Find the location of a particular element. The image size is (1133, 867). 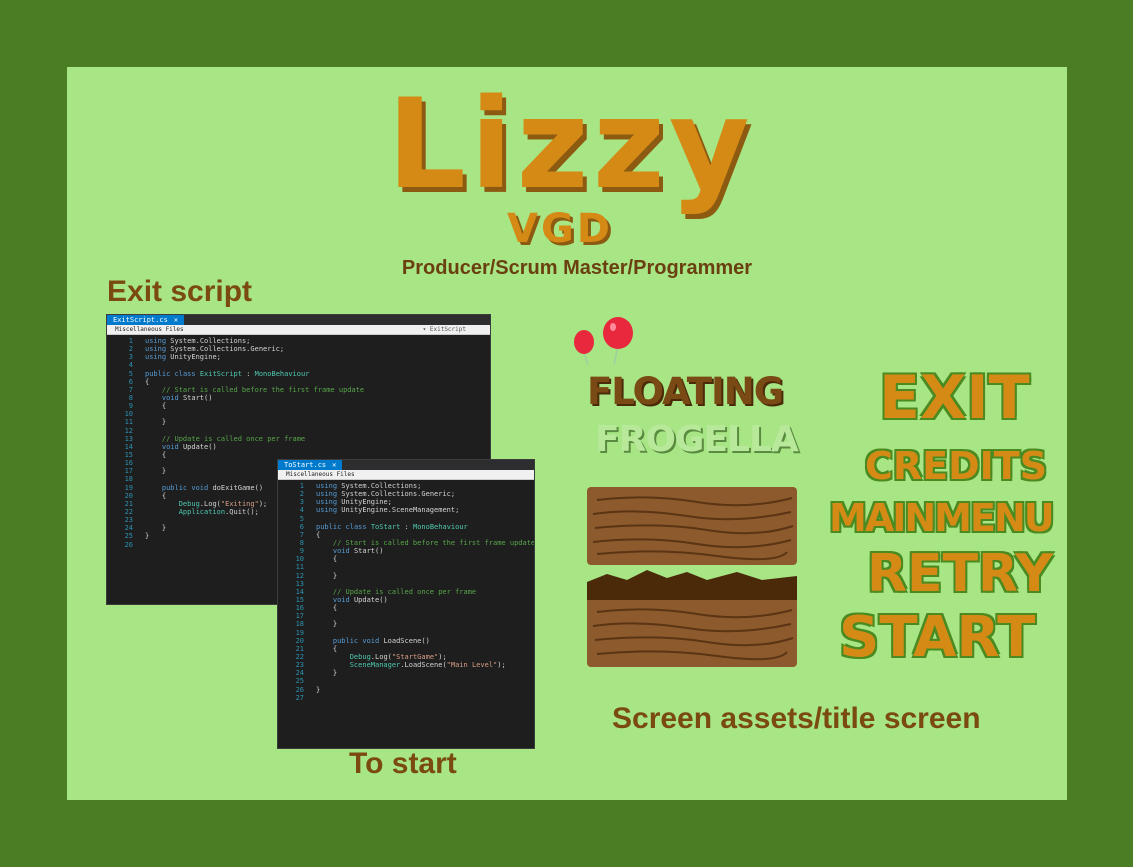

code-line: 10 is located at coordinates (298, 414).